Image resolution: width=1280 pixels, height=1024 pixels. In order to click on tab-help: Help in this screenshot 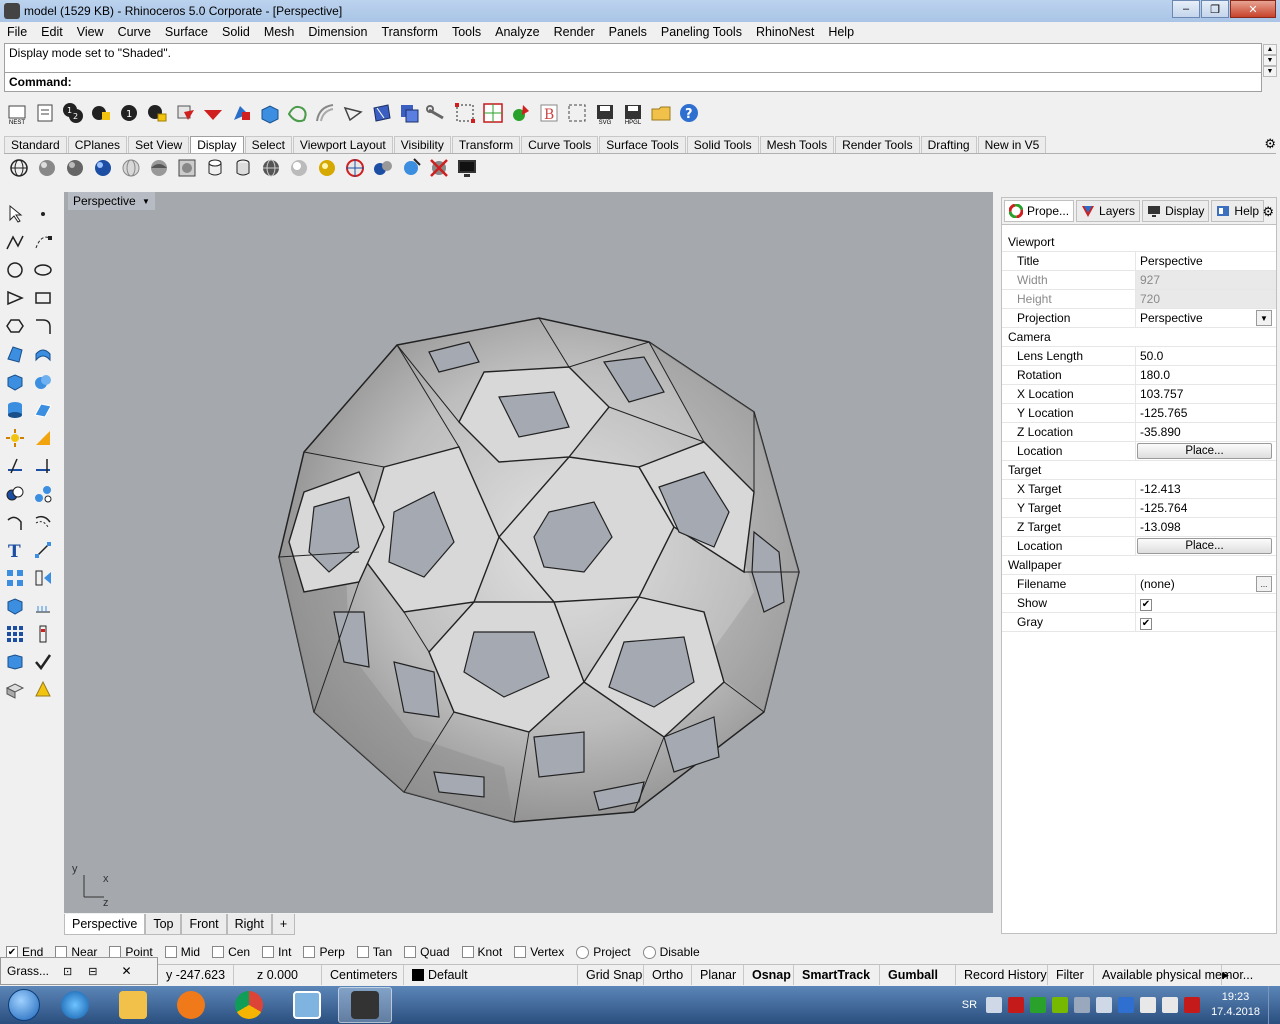, I will do `click(1238, 211)`.